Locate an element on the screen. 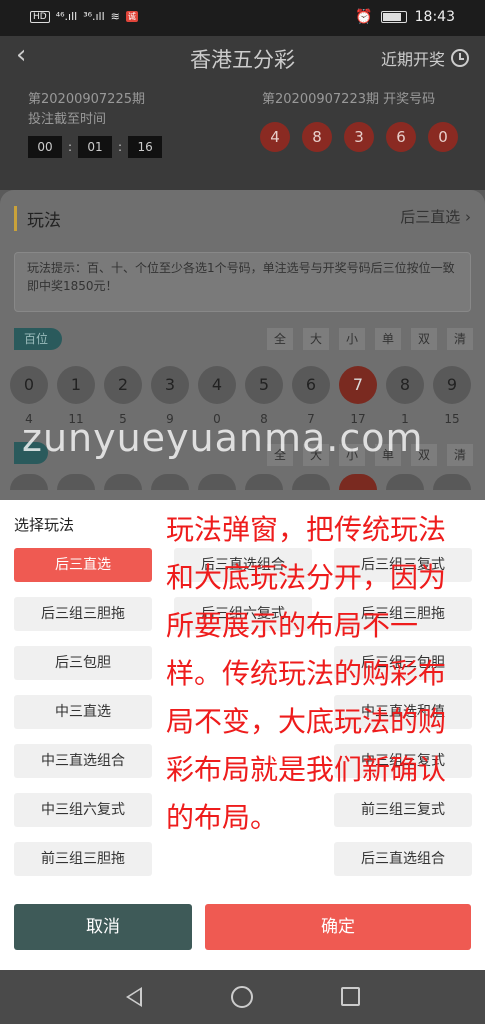 This screenshot has height=1024, width=485. previous-number-ball: 4 is located at coordinates (275, 137).